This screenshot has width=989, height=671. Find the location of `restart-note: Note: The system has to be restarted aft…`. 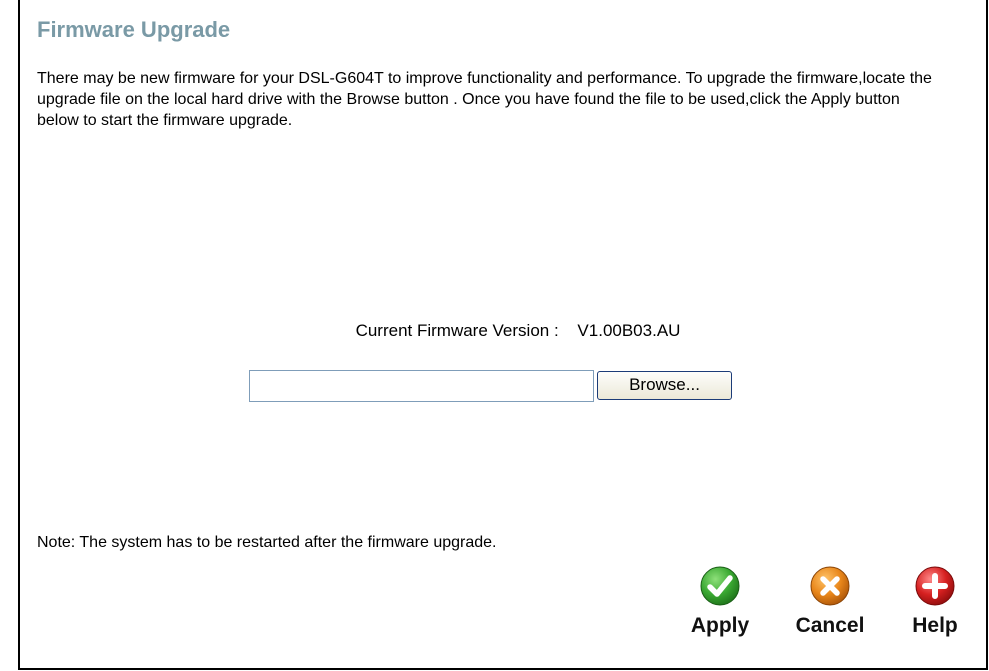

restart-note: Note: The system has to be restarted aft… is located at coordinates (267, 542).